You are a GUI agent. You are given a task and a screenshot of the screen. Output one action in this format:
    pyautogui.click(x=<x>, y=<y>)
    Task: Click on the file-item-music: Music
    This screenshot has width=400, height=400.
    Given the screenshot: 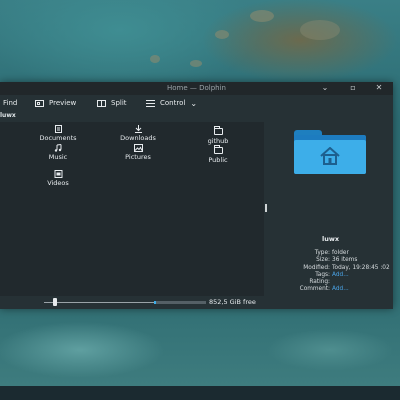 What is the action you would take?
    pyautogui.click(x=58, y=152)
    